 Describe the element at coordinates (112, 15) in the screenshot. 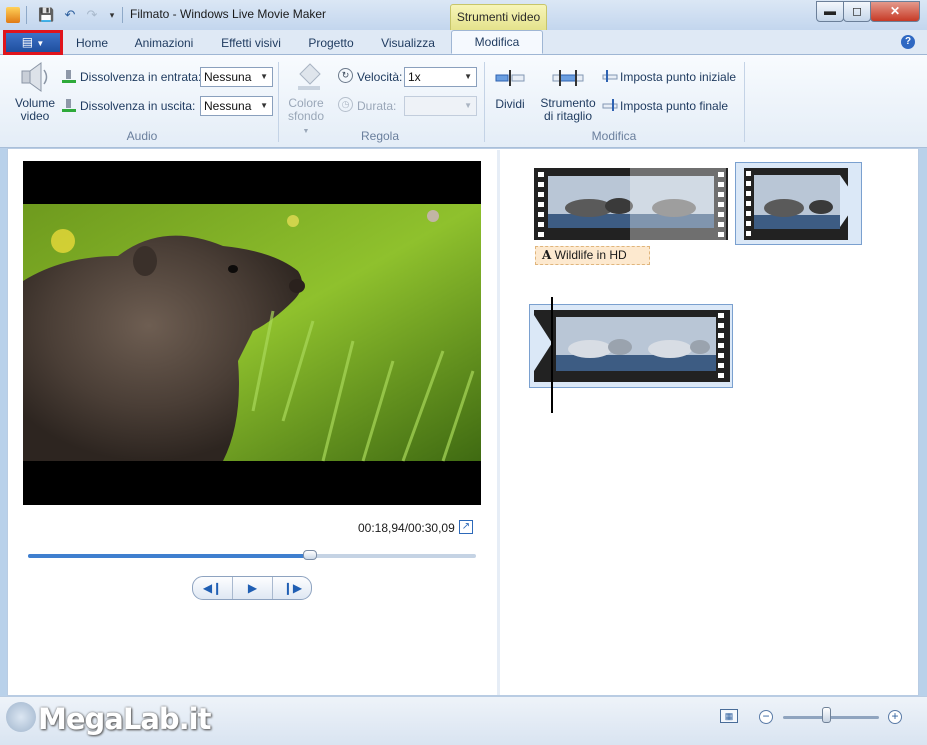

I see `qat-customize-icon: ▾` at that location.